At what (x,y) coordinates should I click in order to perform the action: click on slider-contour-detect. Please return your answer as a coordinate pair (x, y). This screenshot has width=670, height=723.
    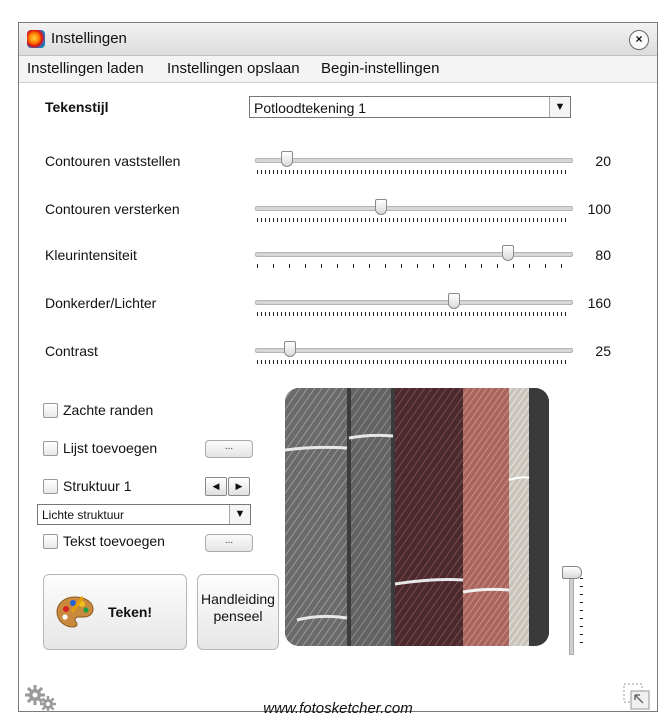
    Looking at the image, I should click on (414, 163).